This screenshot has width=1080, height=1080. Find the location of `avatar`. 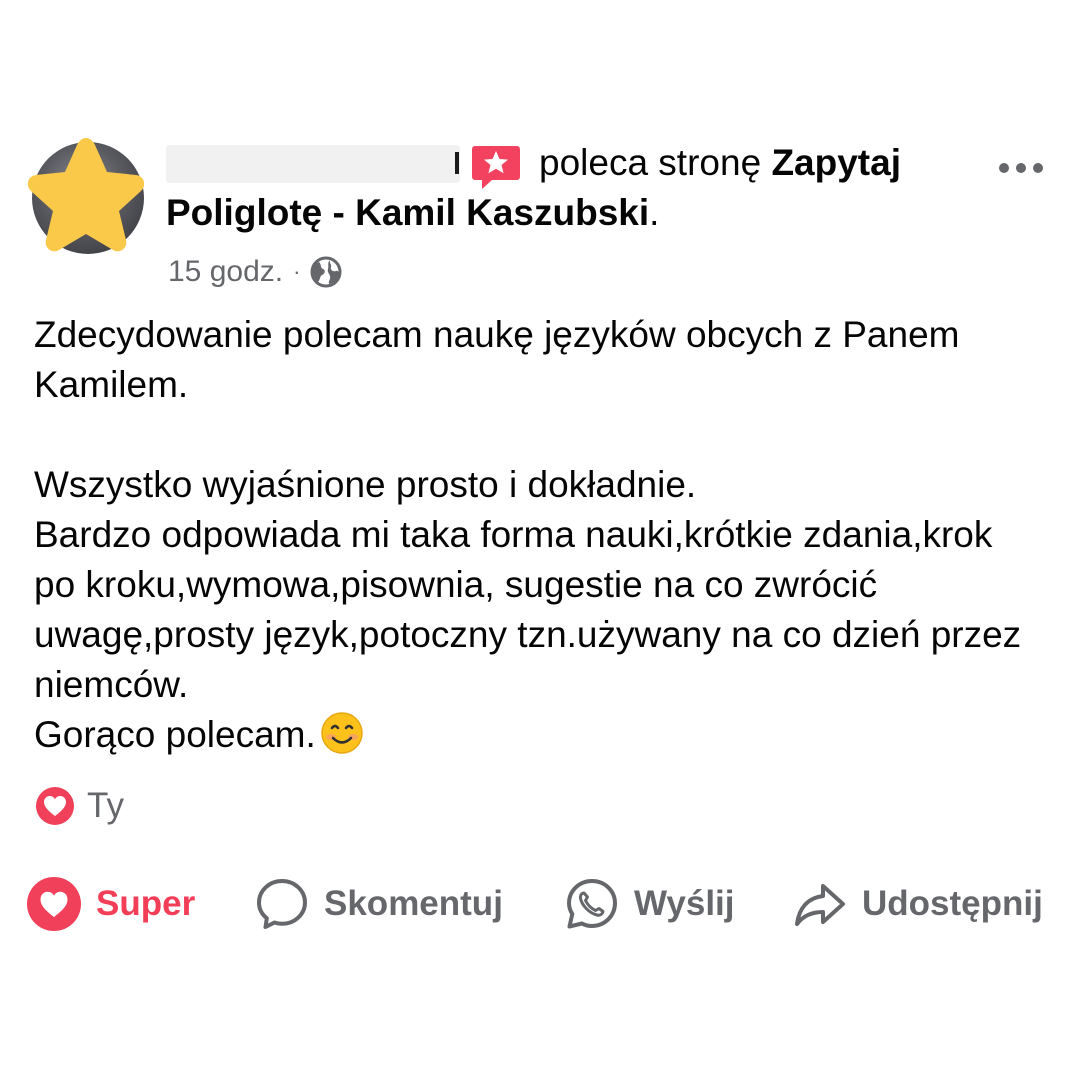

avatar is located at coordinates (86, 196).